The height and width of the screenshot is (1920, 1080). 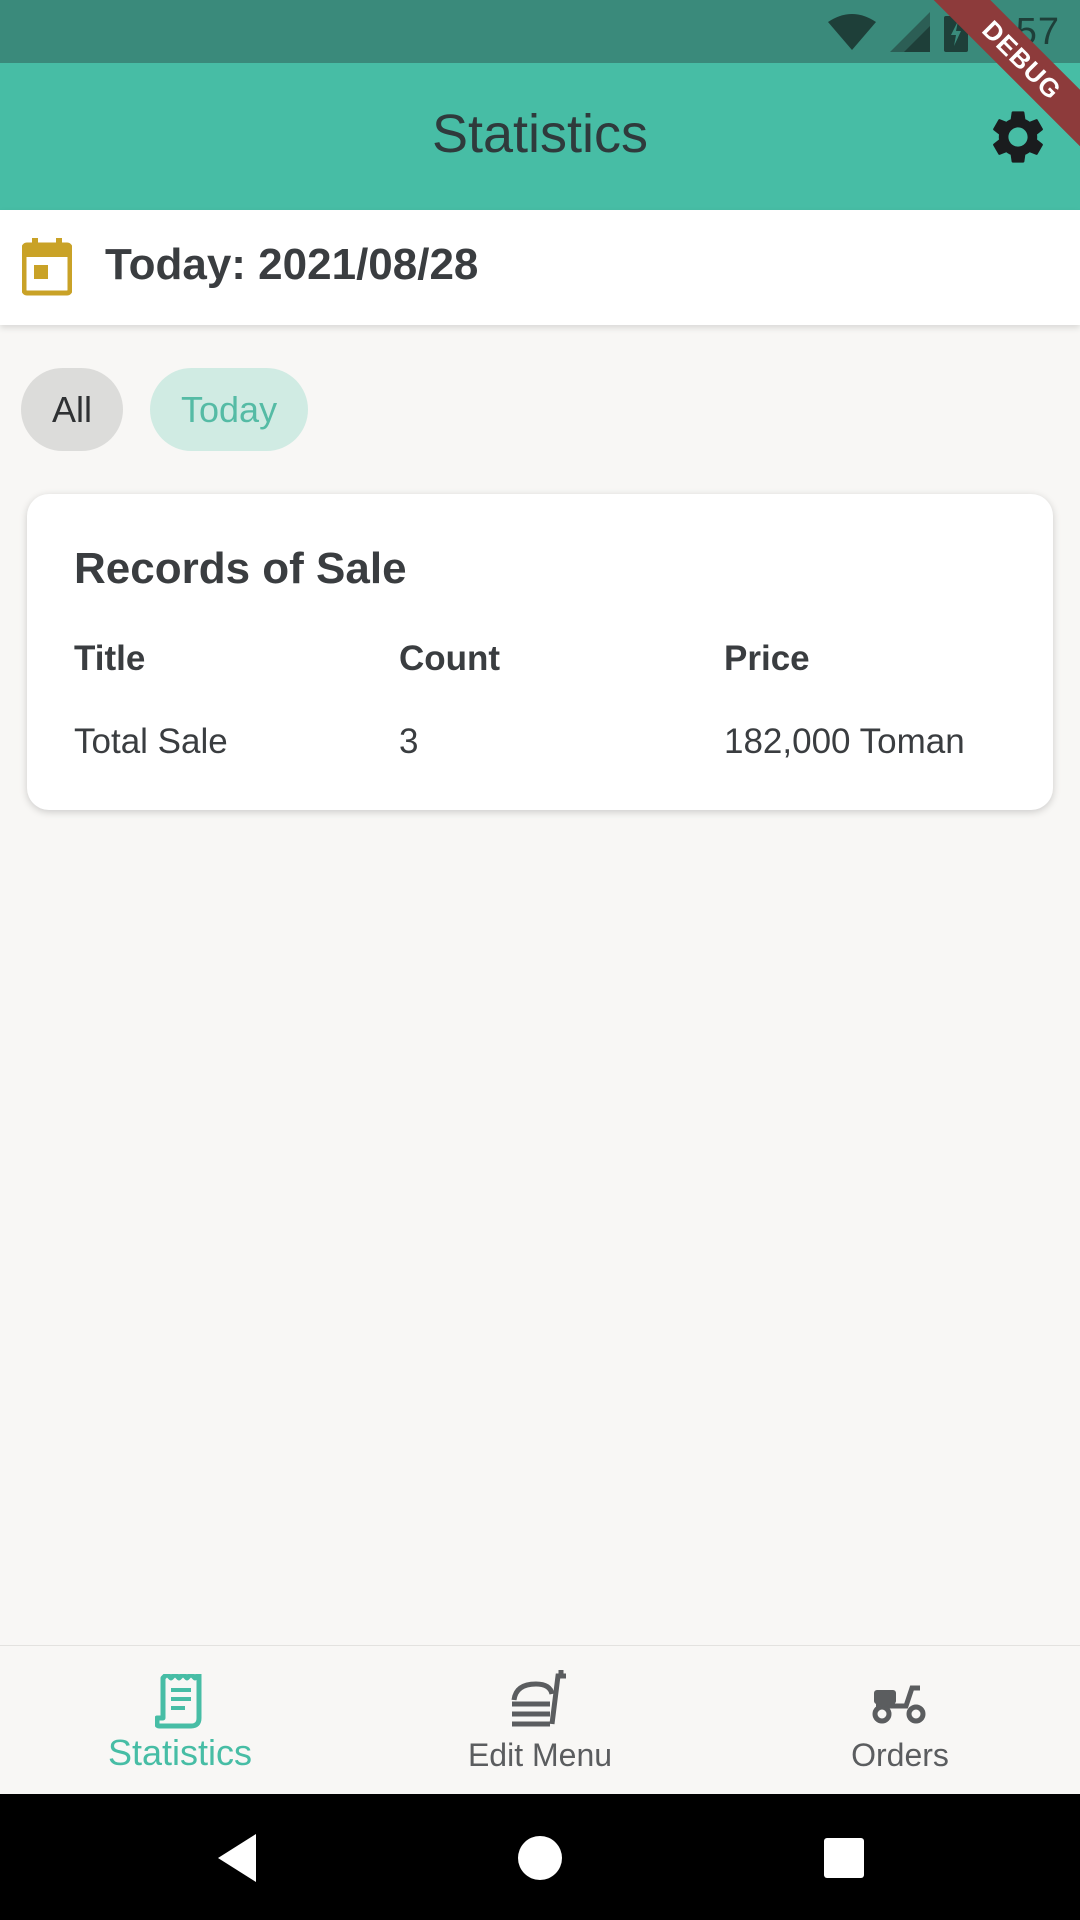 I want to click on date-header: Today: 2021/08/28, so click(x=540, y=267).